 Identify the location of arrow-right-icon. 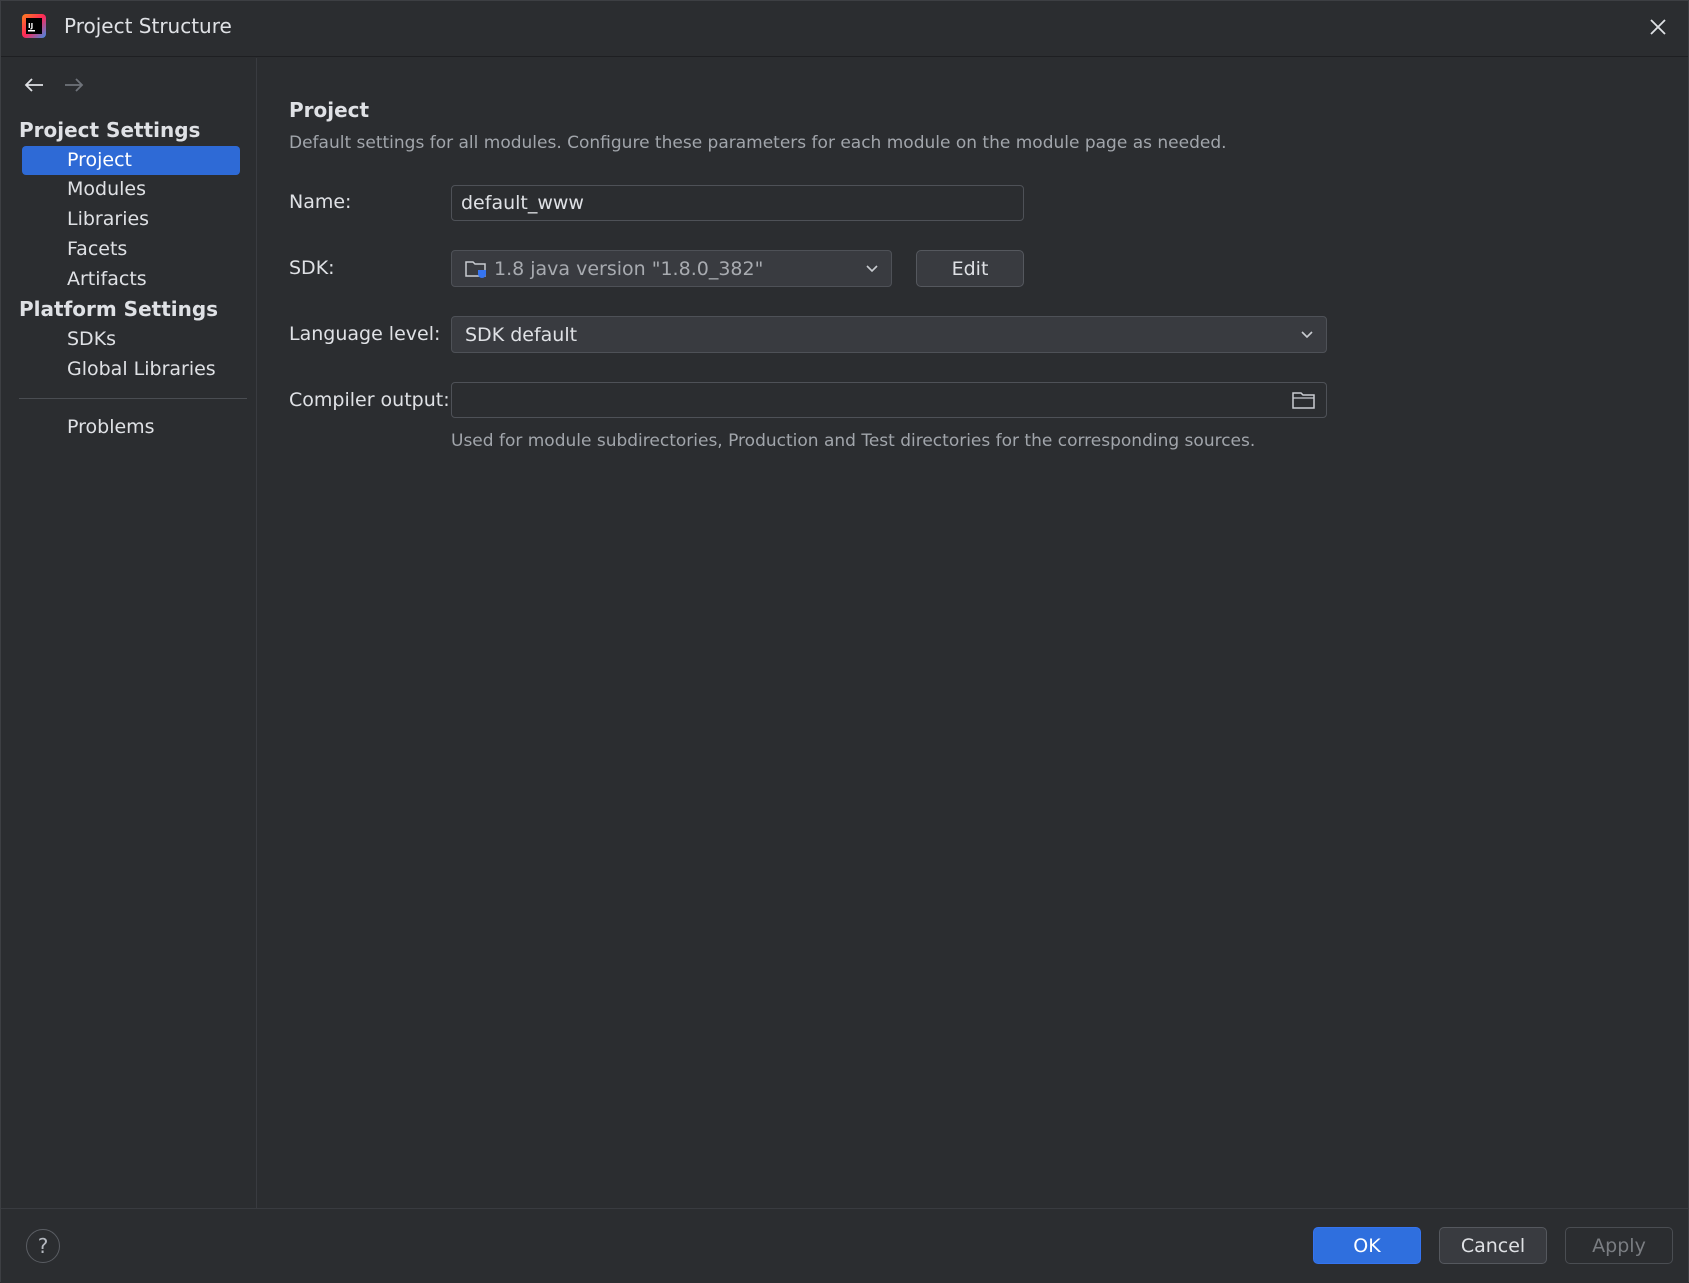
(74, 85).